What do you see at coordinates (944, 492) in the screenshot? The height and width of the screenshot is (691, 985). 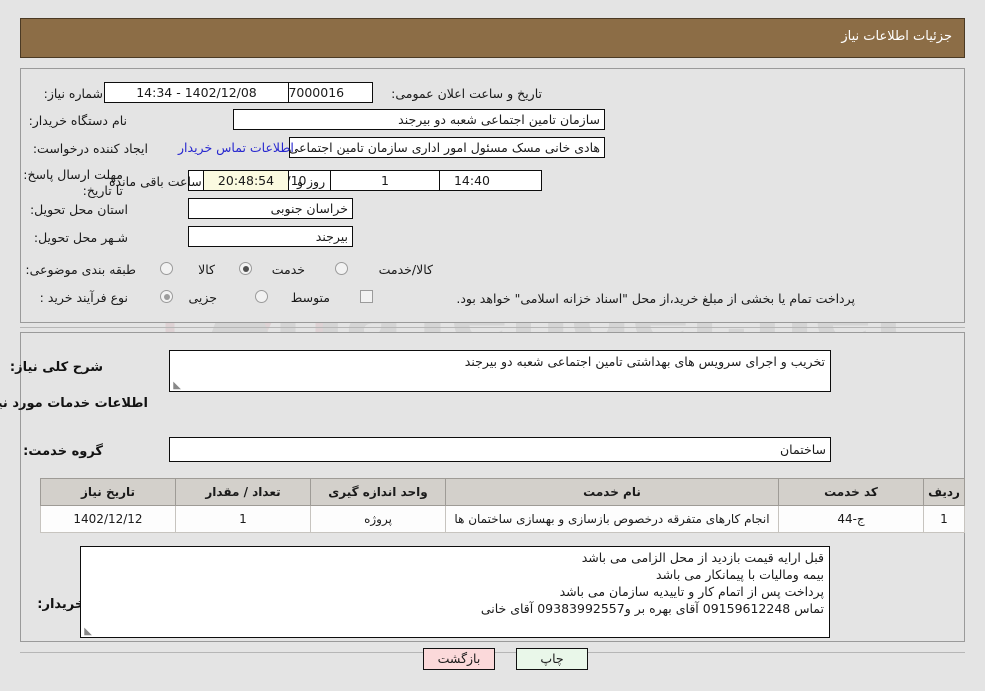 I see `th-row-number: ردیف` at bounding box center [944, 492].